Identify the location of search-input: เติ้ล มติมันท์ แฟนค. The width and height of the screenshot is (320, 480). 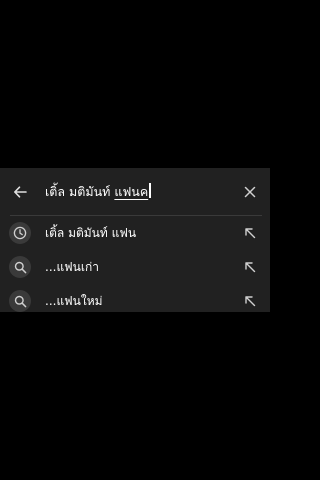
(135, 192).